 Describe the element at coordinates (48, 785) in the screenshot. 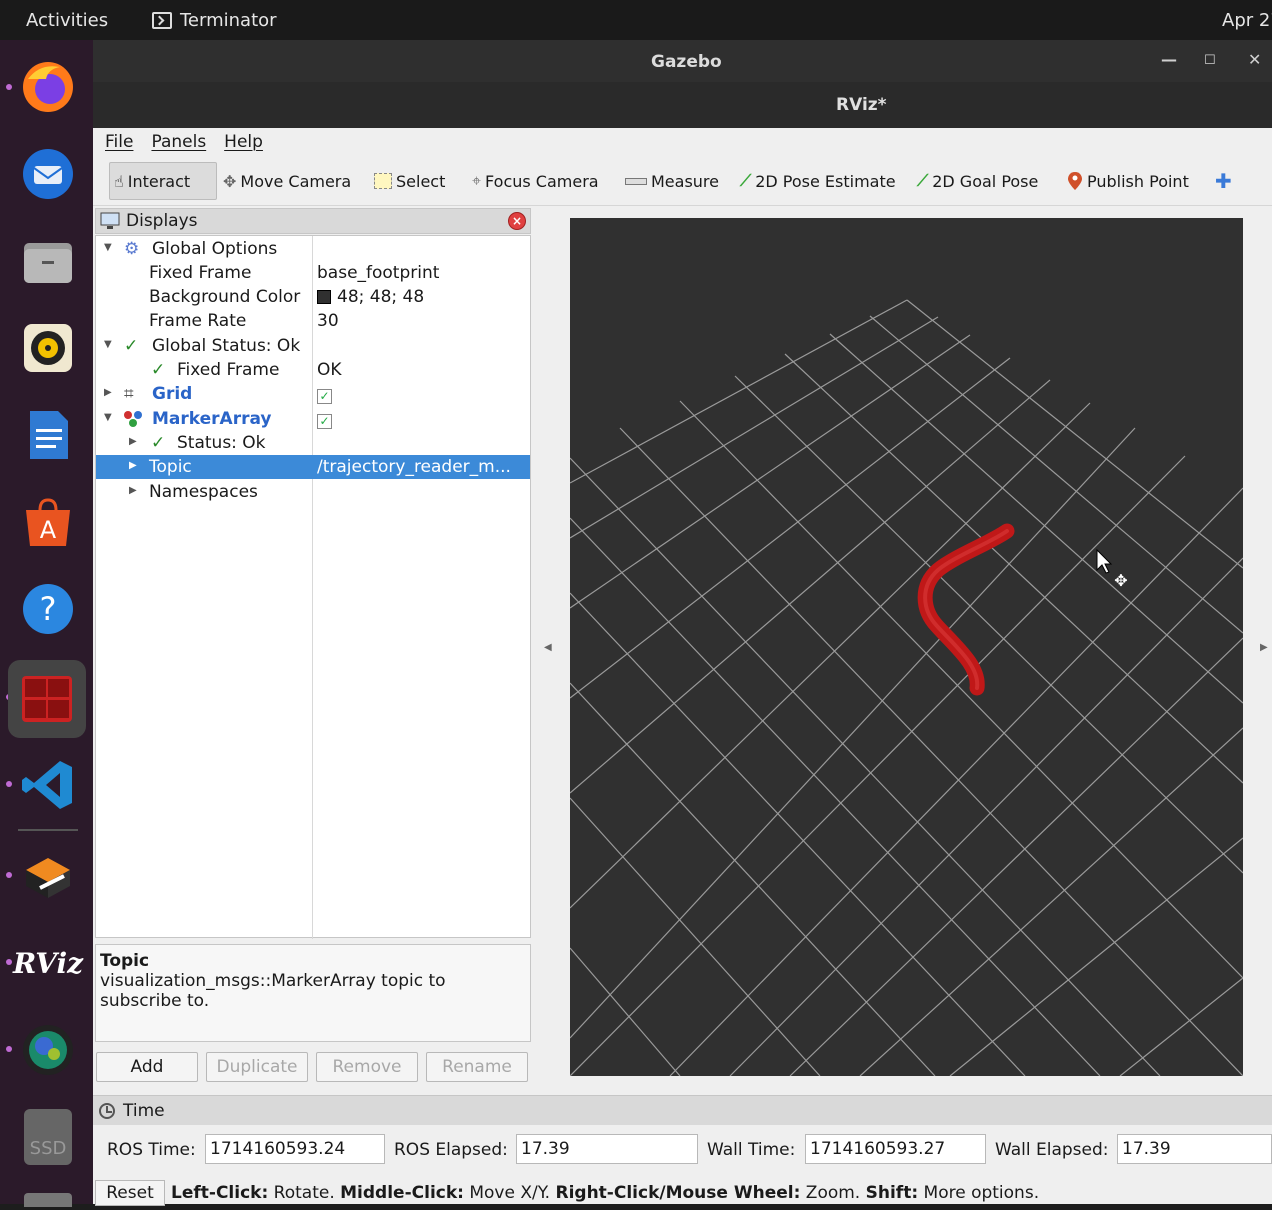

I see `vscode-icon` at that location.